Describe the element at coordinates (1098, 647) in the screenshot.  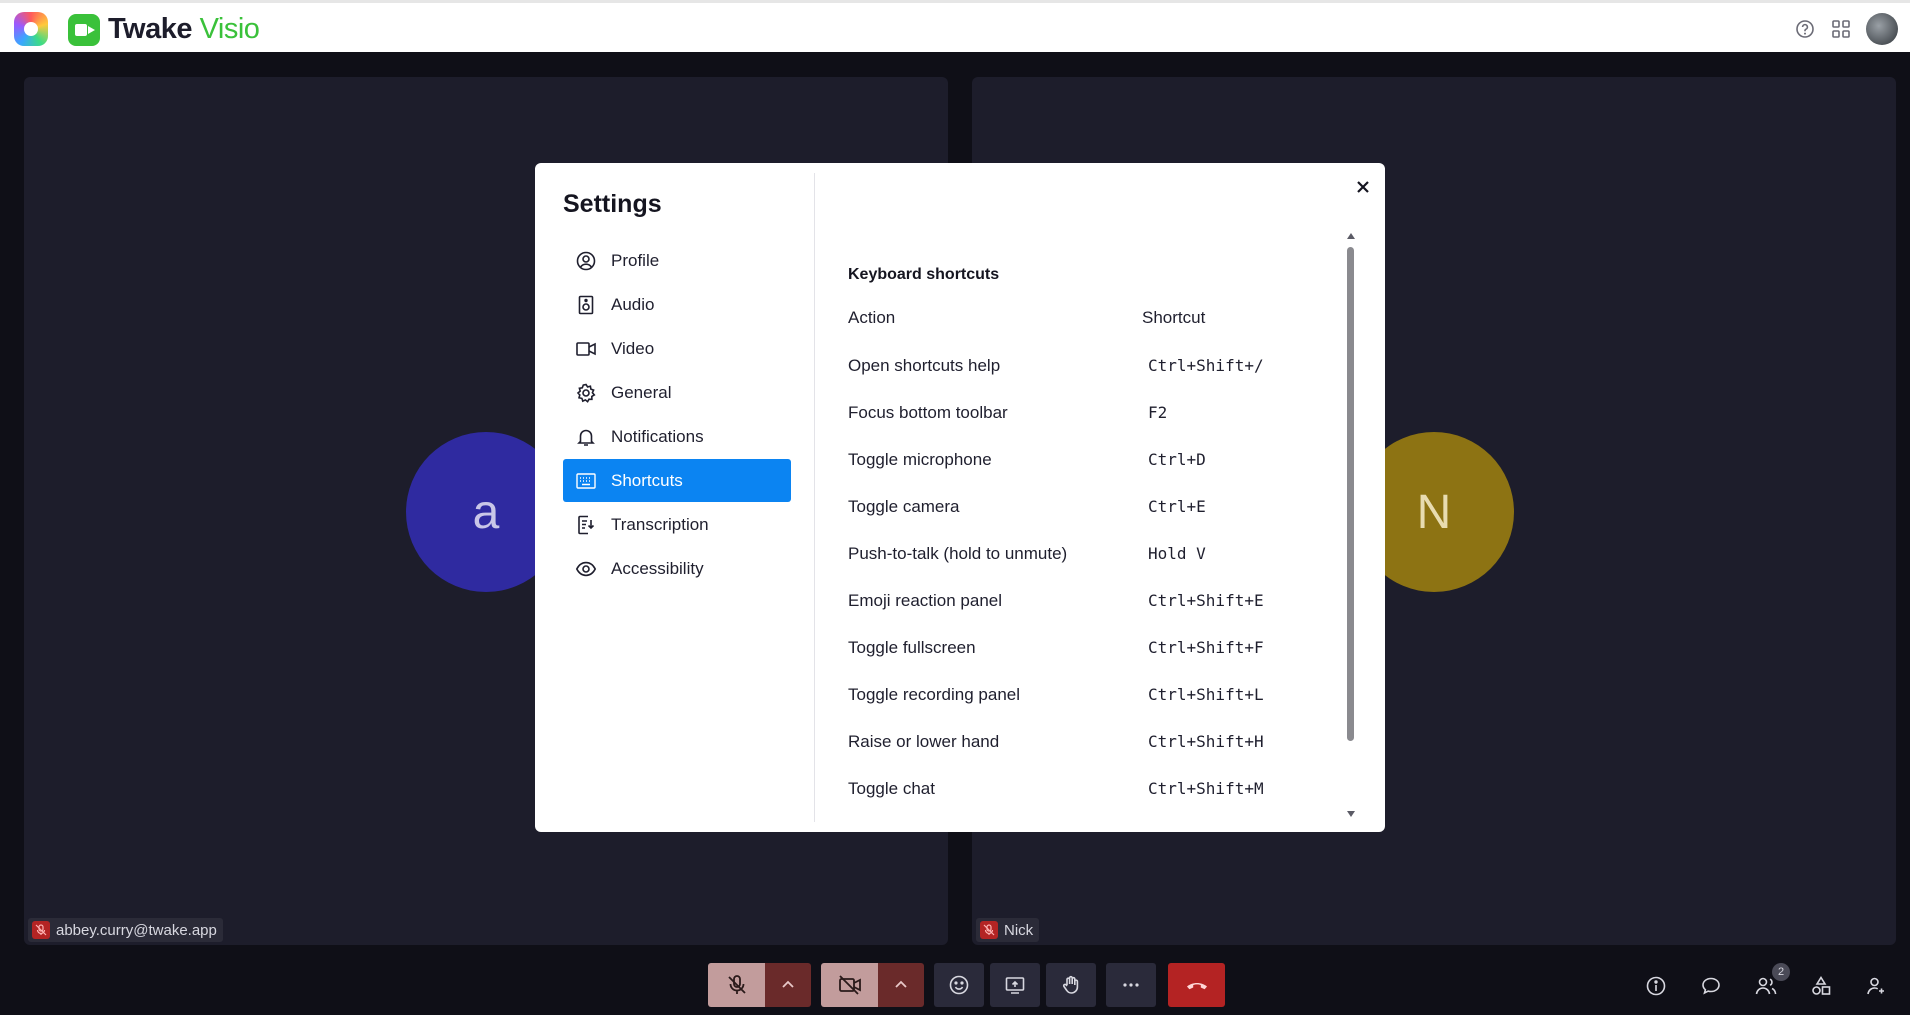
I see `table-row: Toggle fullscreen Ctrl+Shift+F` at that location.